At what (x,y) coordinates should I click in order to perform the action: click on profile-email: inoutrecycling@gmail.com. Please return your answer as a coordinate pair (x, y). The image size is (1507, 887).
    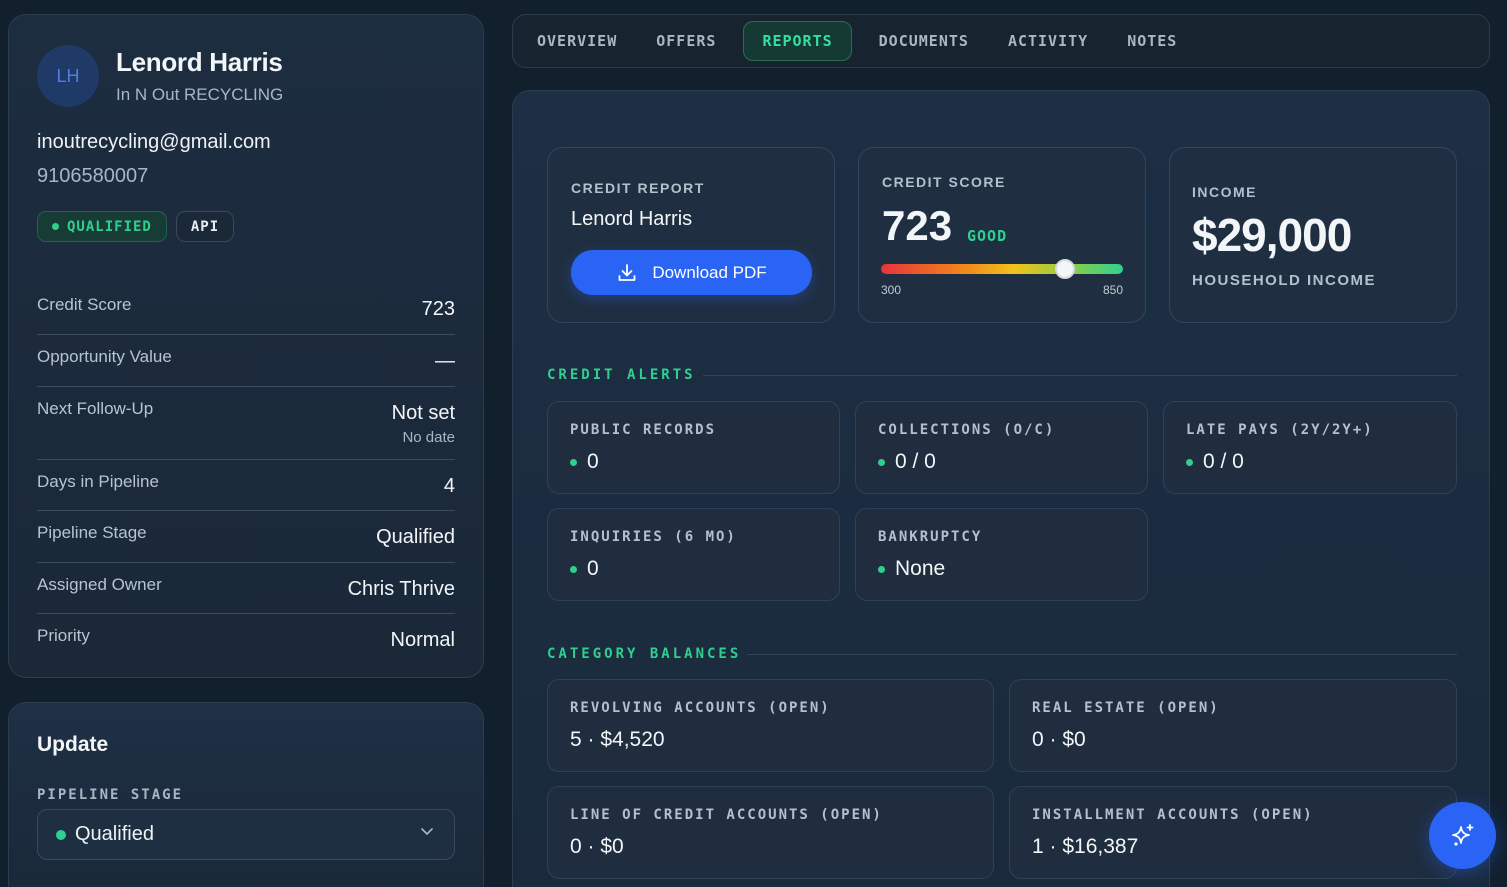
    Looking at the image, I should click on (154, 142).